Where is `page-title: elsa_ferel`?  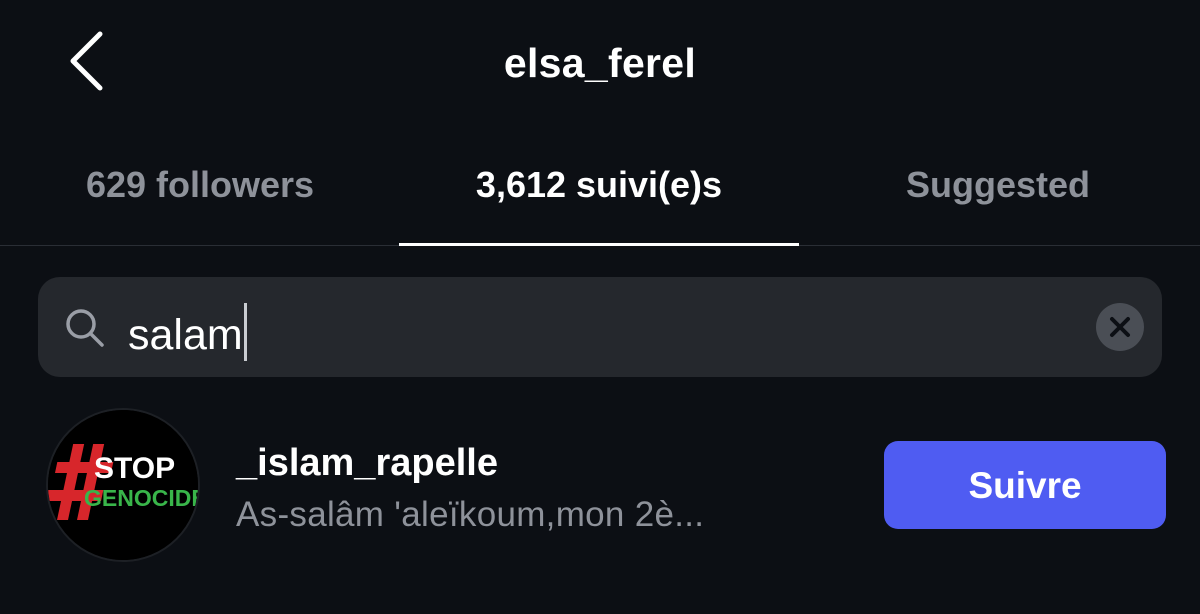
page-title: elsa_ferel is located at coordinates (600, 63).